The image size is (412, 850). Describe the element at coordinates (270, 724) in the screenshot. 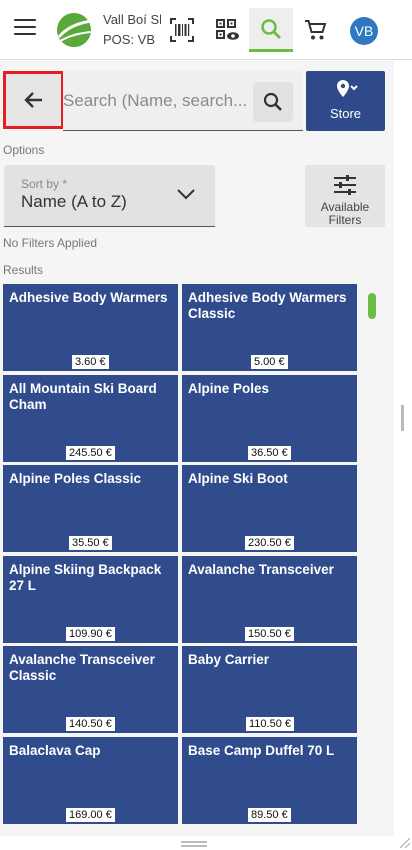

I see `product-price: 110.50 €` at that location.